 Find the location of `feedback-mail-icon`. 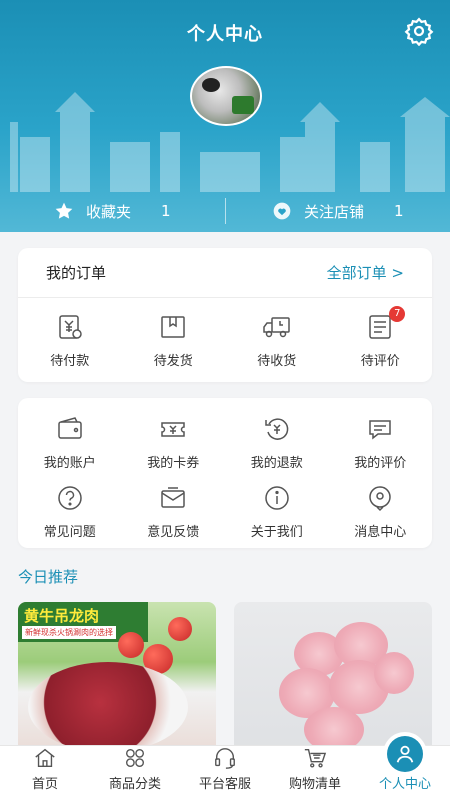

feedback-mail-icon is located at coordinates (173, 497).